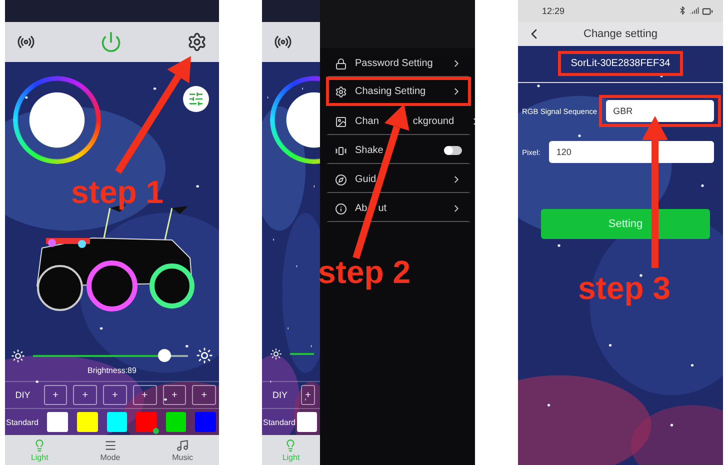 This screenshot has height=465, width=726. I want to click on menu-label: Shake, so click(369, 150).